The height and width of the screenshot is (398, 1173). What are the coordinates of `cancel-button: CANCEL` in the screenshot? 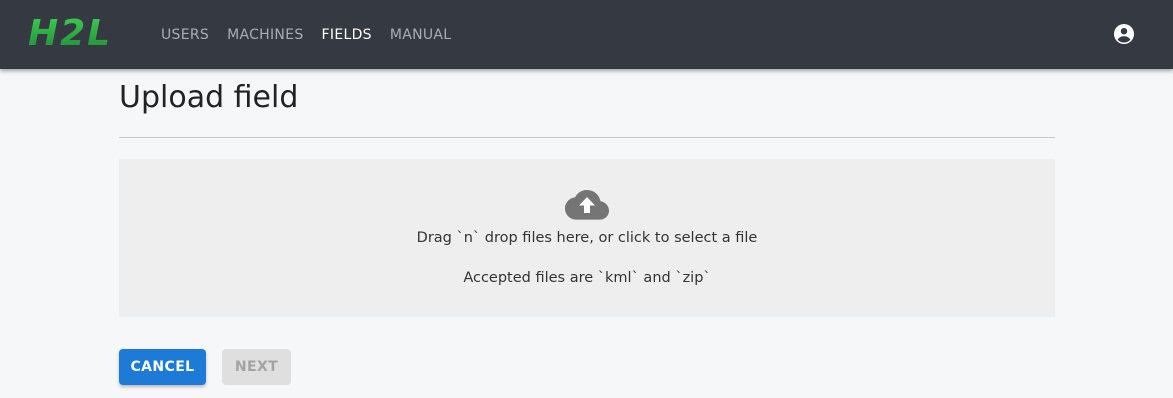 It's located at (162, 367).